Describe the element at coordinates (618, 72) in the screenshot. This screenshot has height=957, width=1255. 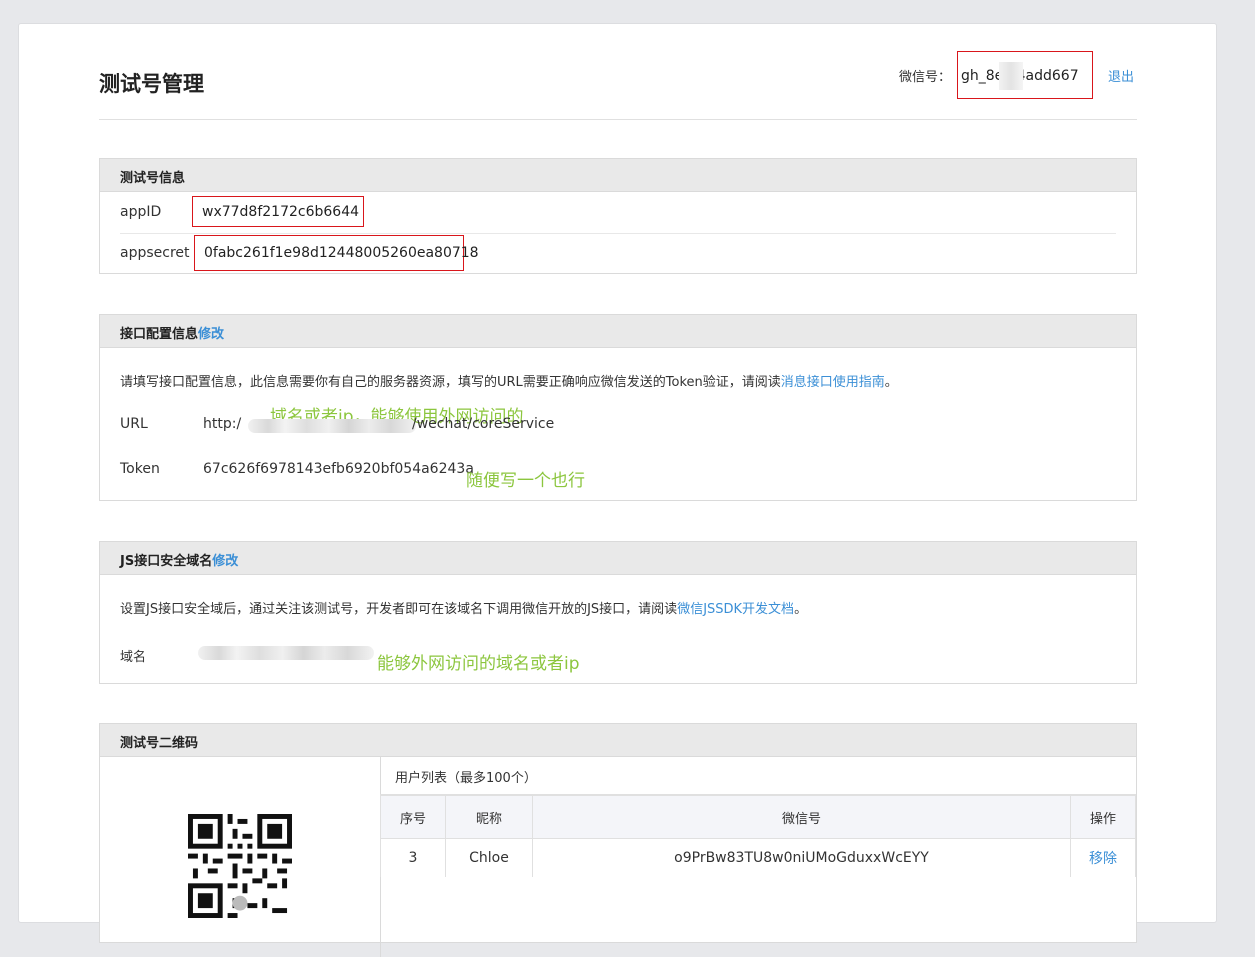
I see `page-header: 测试号管理 微信号： gh_8e 04add667 退出` at that location.